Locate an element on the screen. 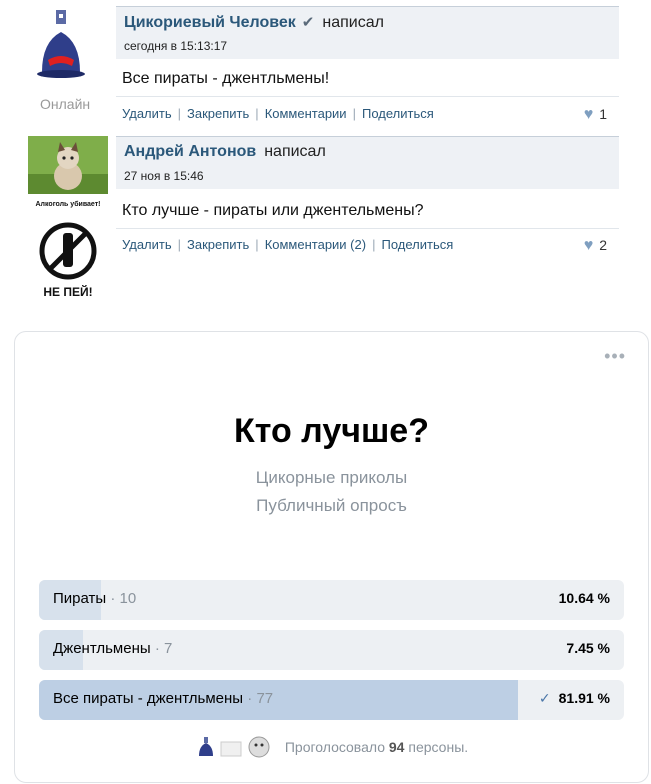 Image resolution: width=651 pixels, height=784 pixels. poll-footer: Проголосовало 94 персоны. is located at coordinates (331, 748).